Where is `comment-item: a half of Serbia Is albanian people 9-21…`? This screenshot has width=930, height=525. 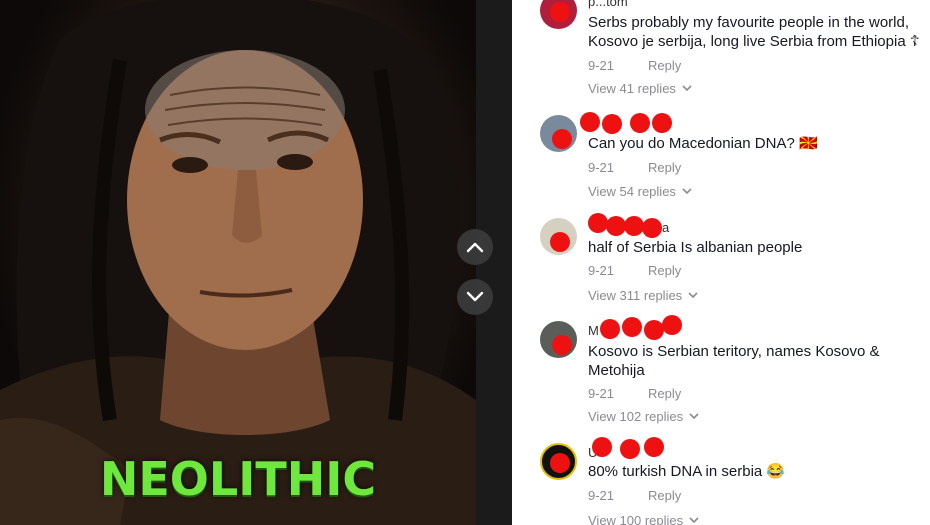 comment-item: a half of Serbia Is albanian people 9-21… is located at coordinates (721, 262).